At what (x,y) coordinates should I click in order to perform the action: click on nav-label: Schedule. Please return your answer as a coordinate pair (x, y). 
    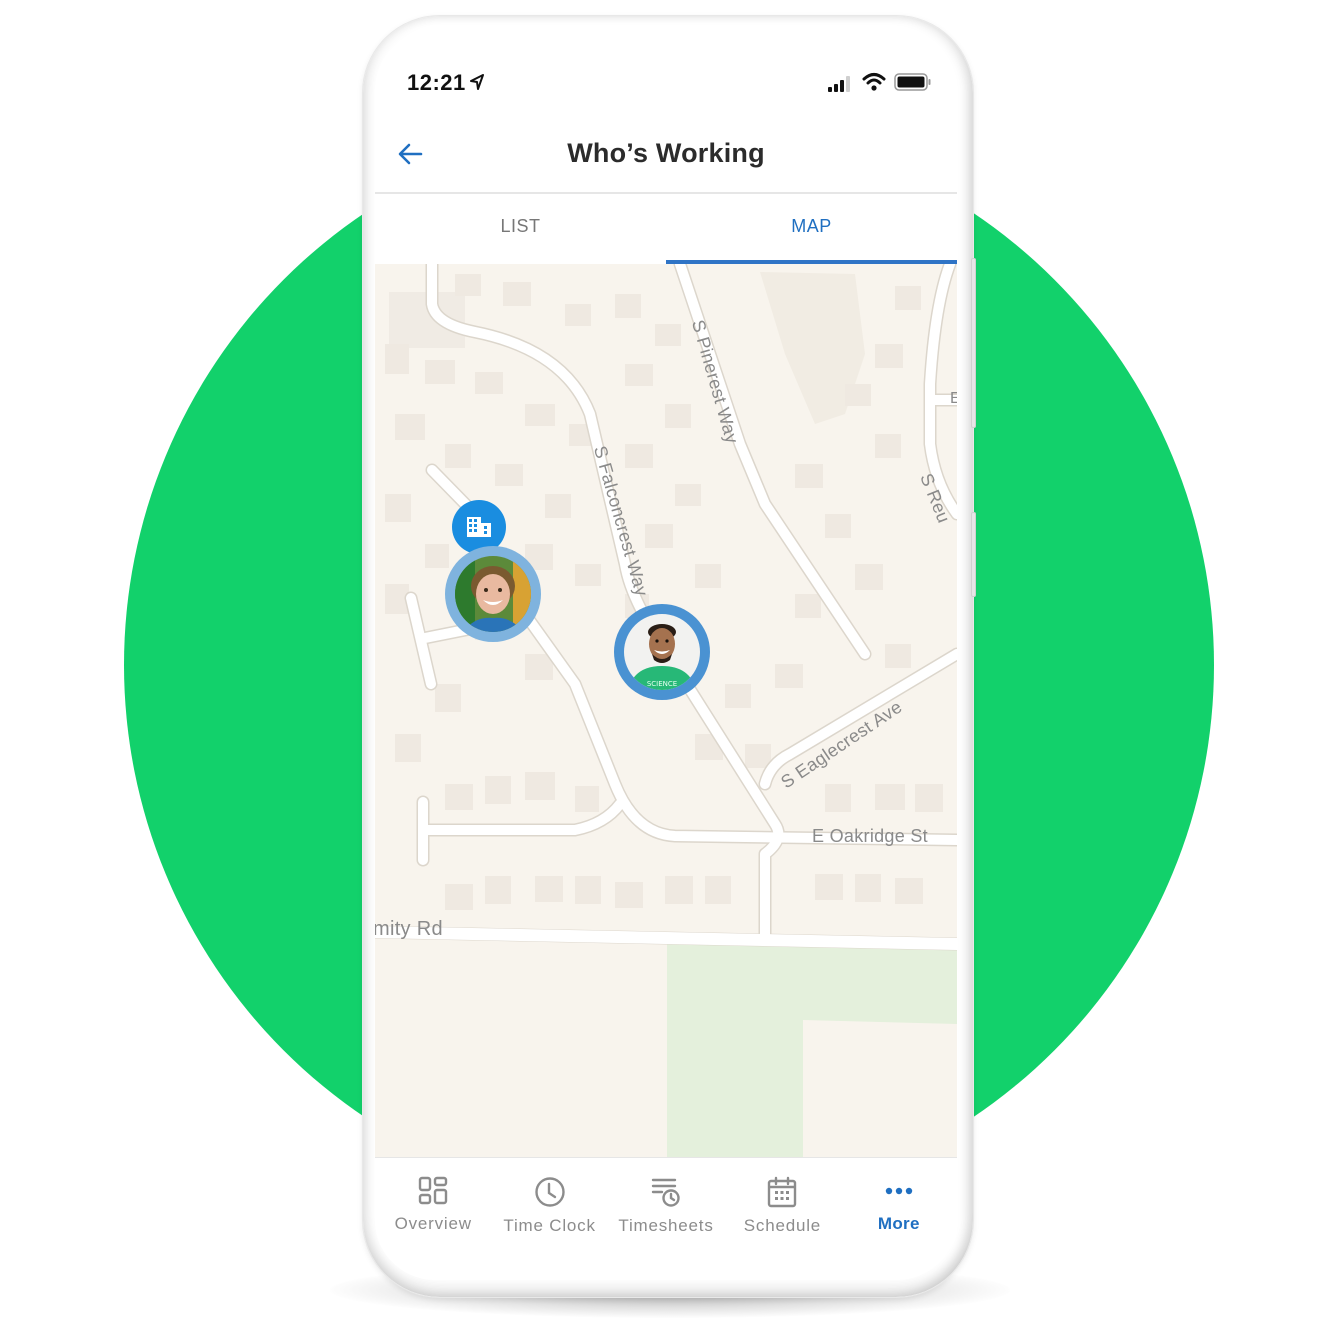
    Looking at the image, I should click on (782, 1225).